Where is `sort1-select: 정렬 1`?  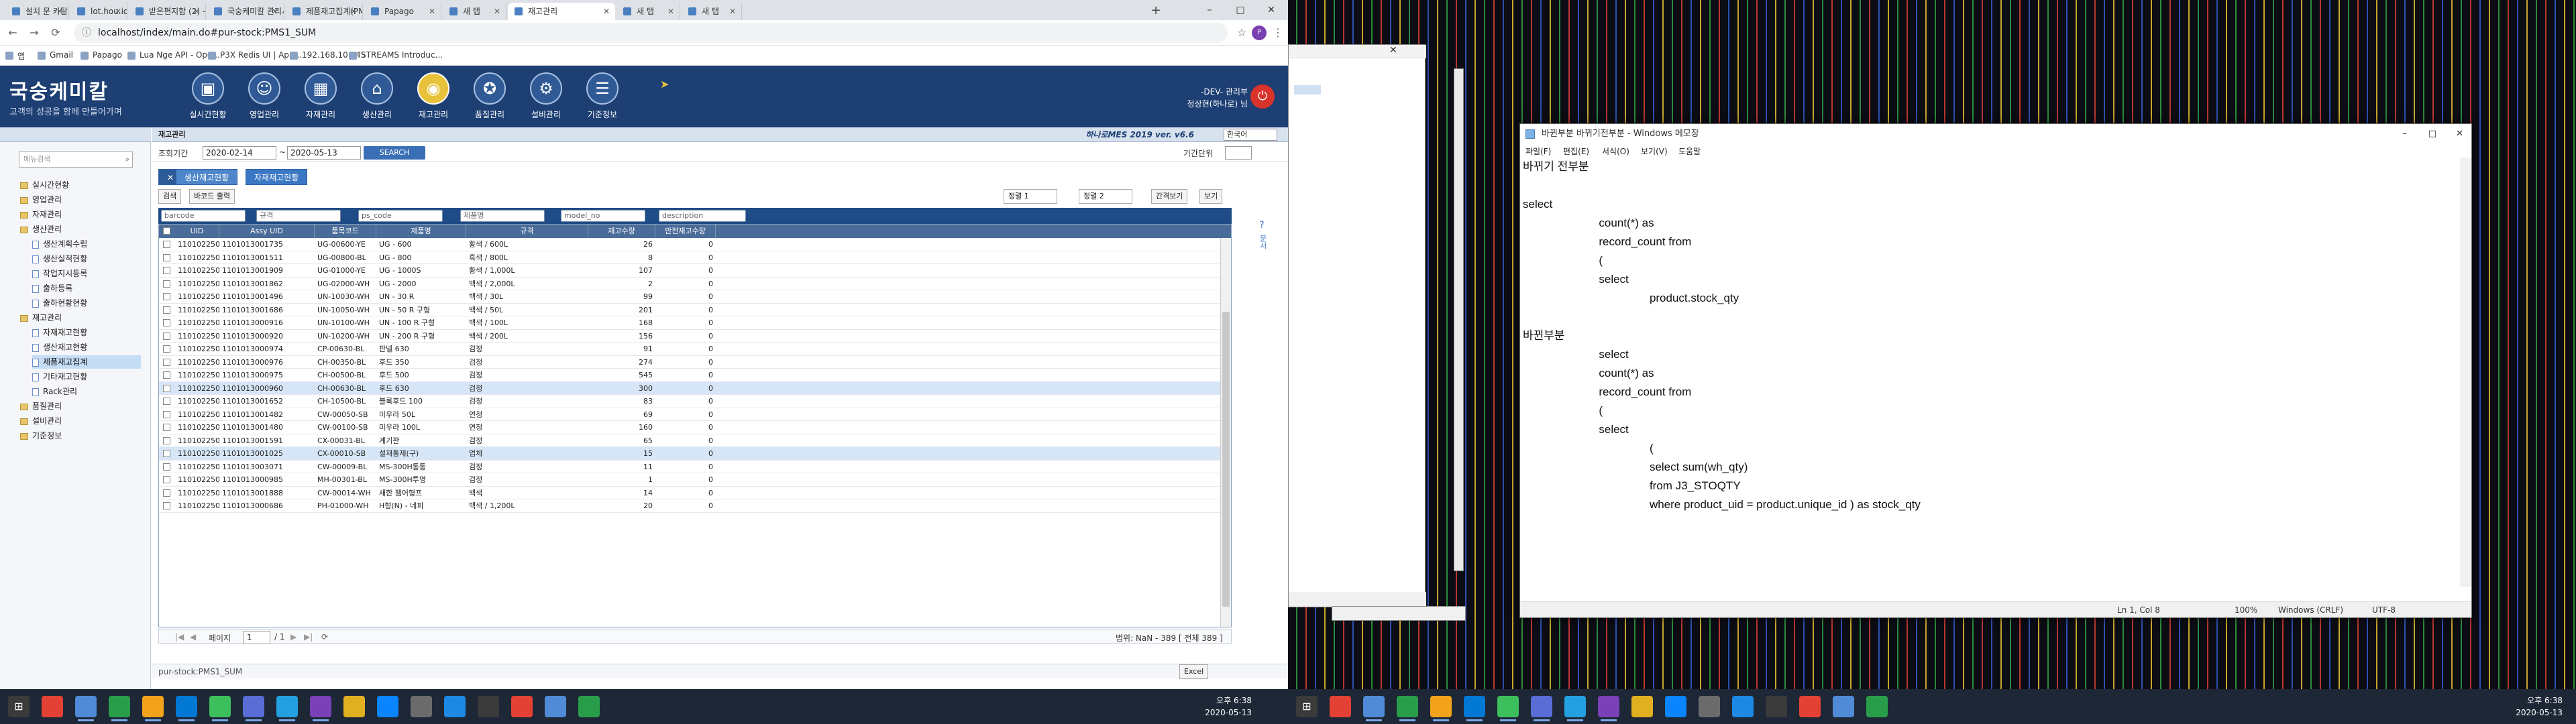
sort1-select: 정렬 1 is located at coordinates (1030, 196).